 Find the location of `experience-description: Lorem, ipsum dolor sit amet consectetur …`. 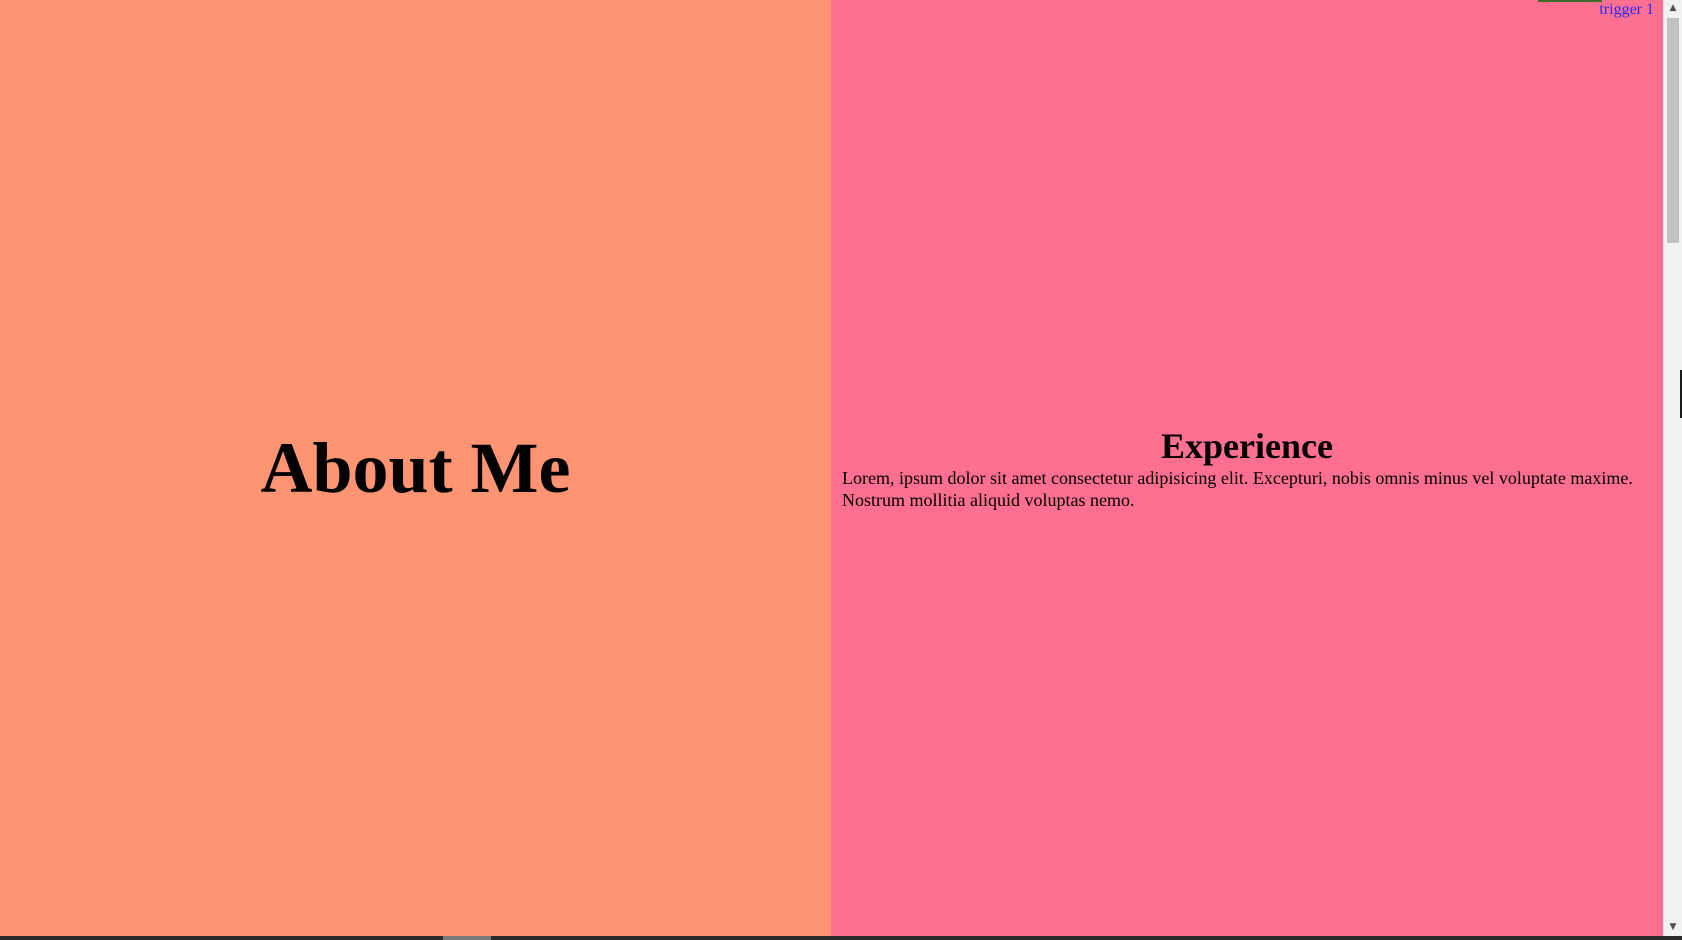

experience-description: Lorem, ipsum dolor sit amet consectetur … is located at coordinates (1237, 489).